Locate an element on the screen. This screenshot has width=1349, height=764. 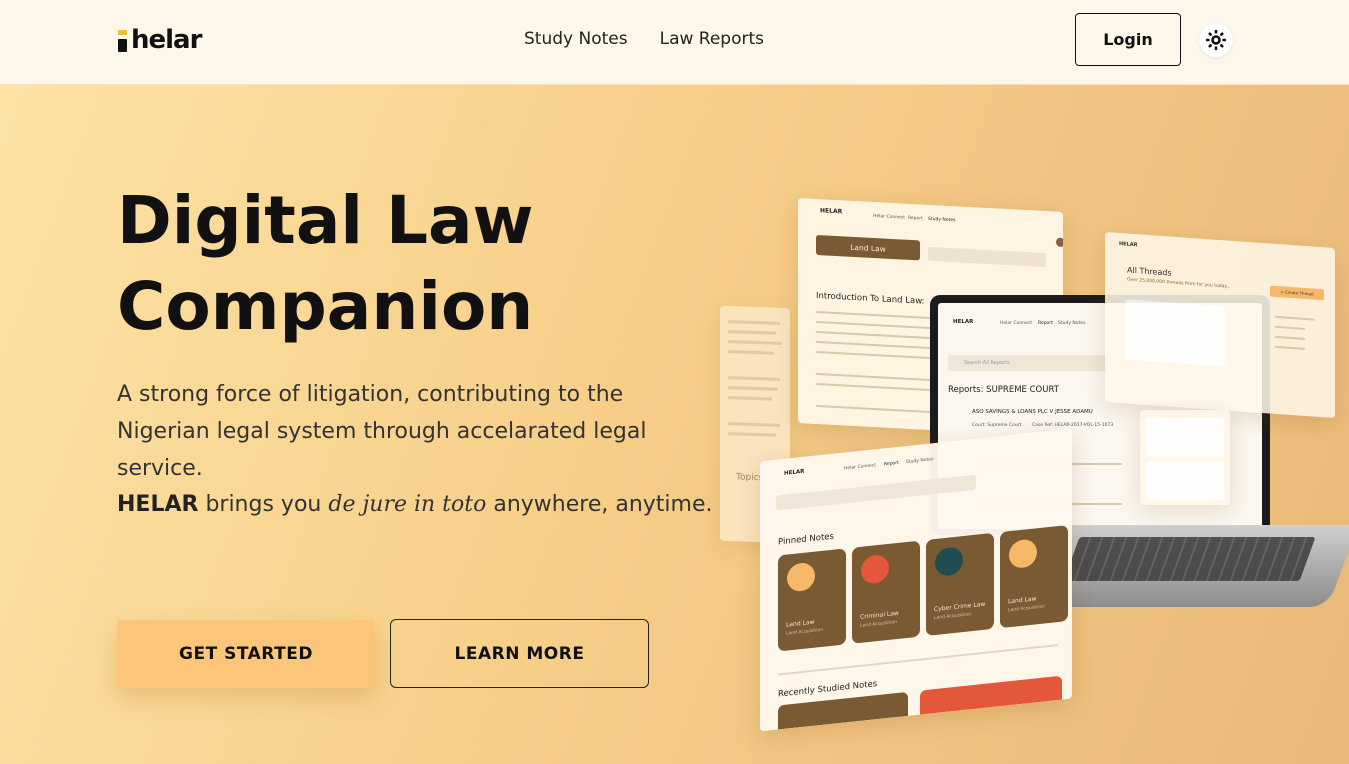
land-law-chip: Land Law is located at coordinates (868, 247).